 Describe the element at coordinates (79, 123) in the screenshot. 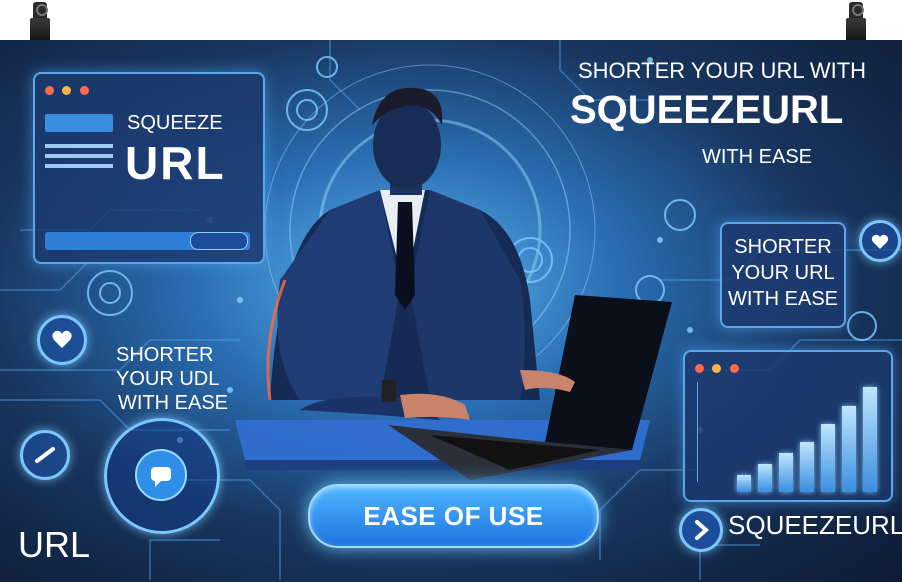

I see `hero-block` at that location.